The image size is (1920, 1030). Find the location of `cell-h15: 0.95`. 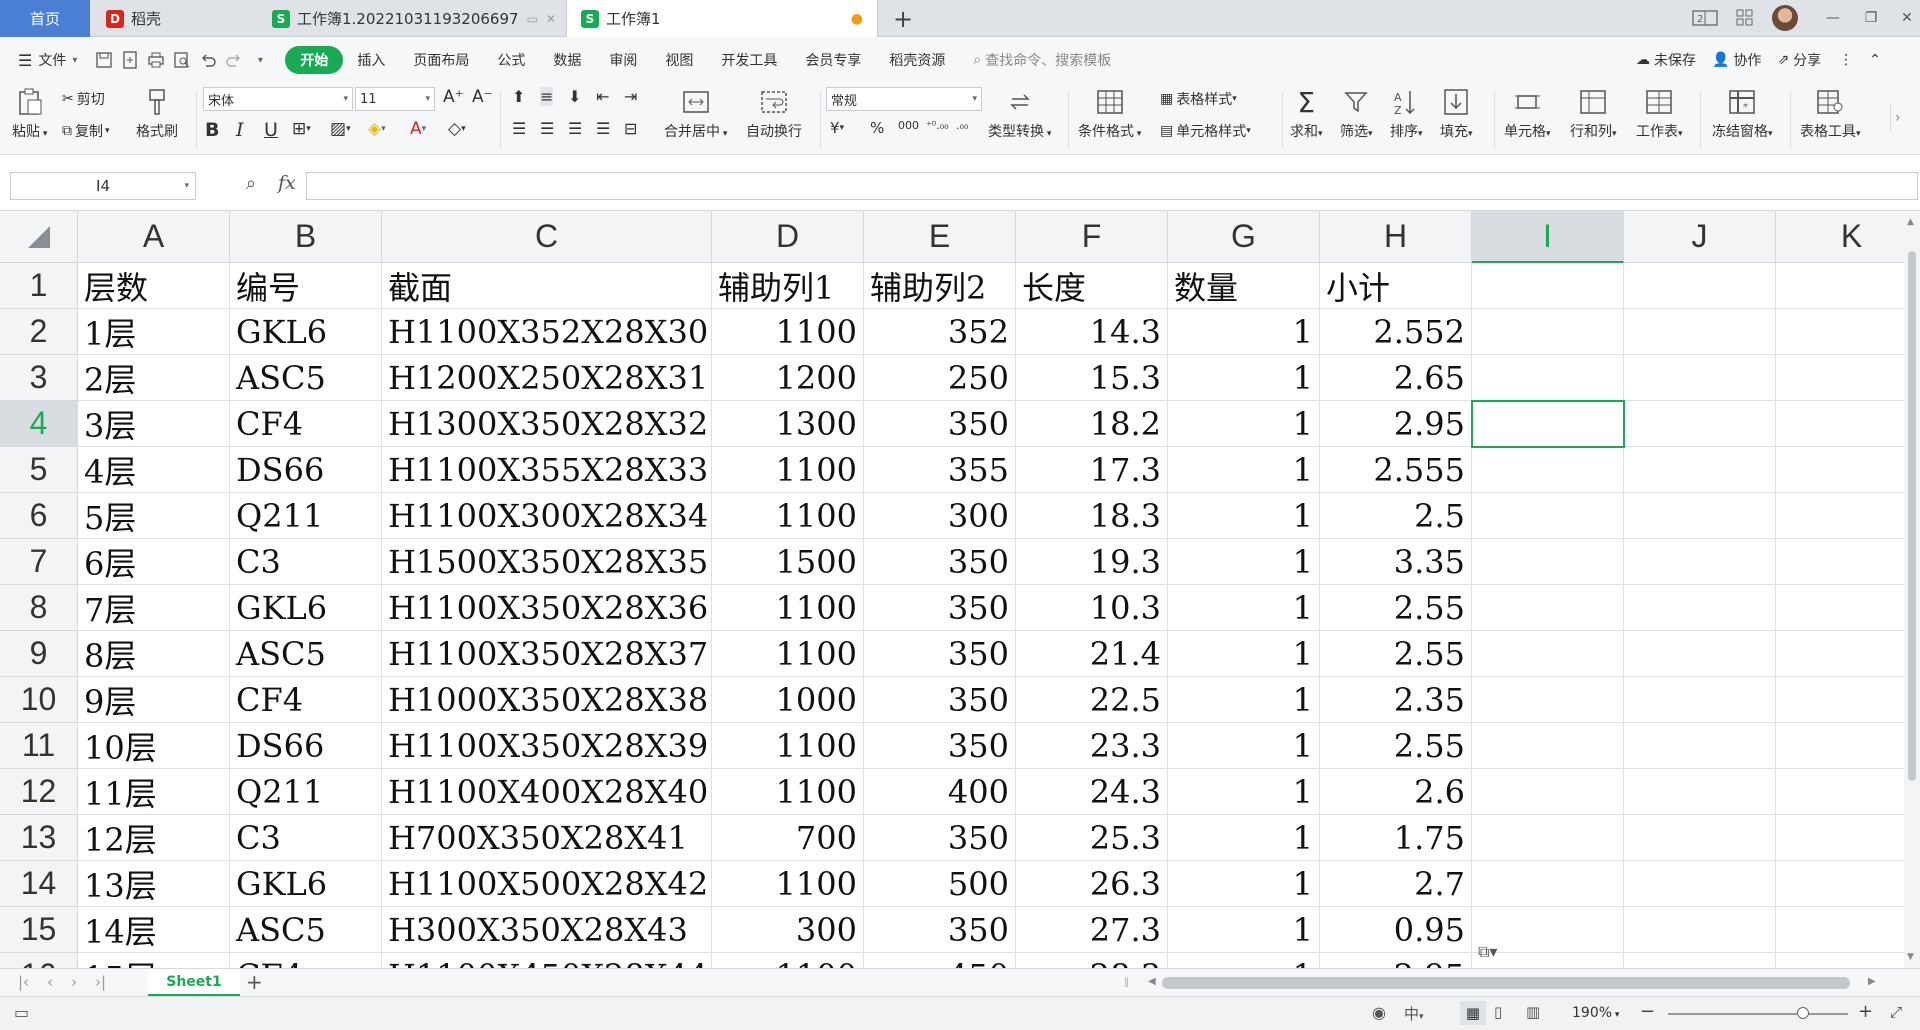

cell-h15: 0.95 is located at coordinates (1396, 930).